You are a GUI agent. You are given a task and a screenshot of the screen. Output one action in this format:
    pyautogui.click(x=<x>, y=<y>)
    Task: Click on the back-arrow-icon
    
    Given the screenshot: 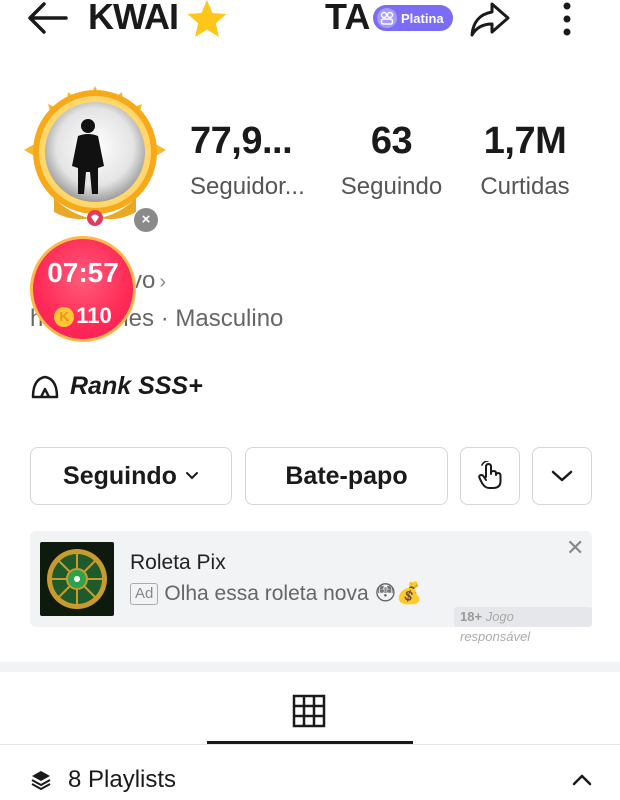 What is the action you would take?
    pyautogui.click(x=48, y=18)
    